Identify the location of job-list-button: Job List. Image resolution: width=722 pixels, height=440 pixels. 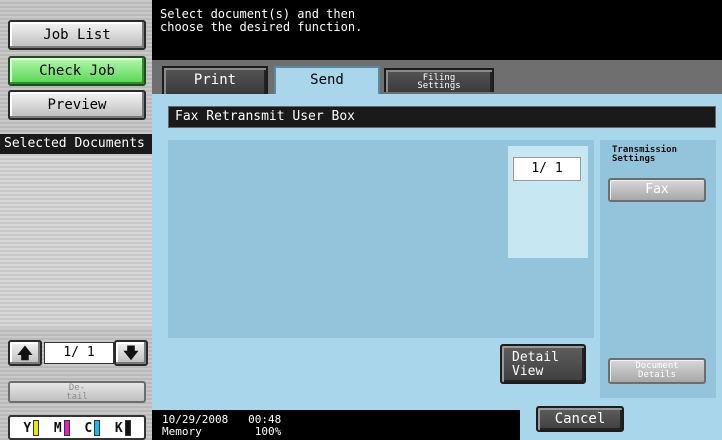
(77, 35).